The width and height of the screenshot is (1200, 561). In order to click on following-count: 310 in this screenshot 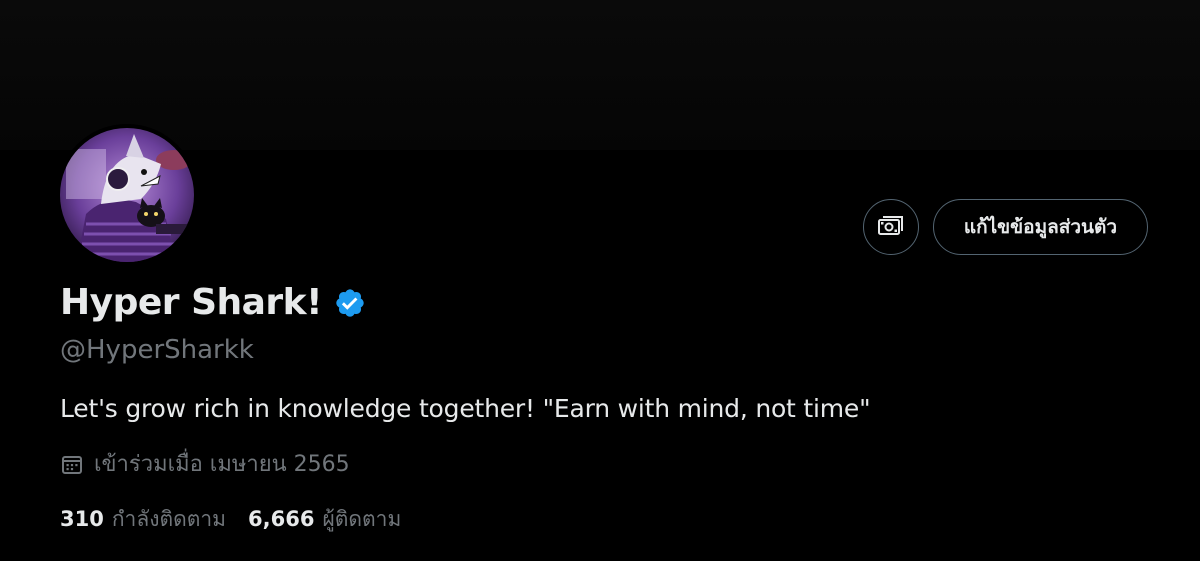, I will do `click(82, 519)`.